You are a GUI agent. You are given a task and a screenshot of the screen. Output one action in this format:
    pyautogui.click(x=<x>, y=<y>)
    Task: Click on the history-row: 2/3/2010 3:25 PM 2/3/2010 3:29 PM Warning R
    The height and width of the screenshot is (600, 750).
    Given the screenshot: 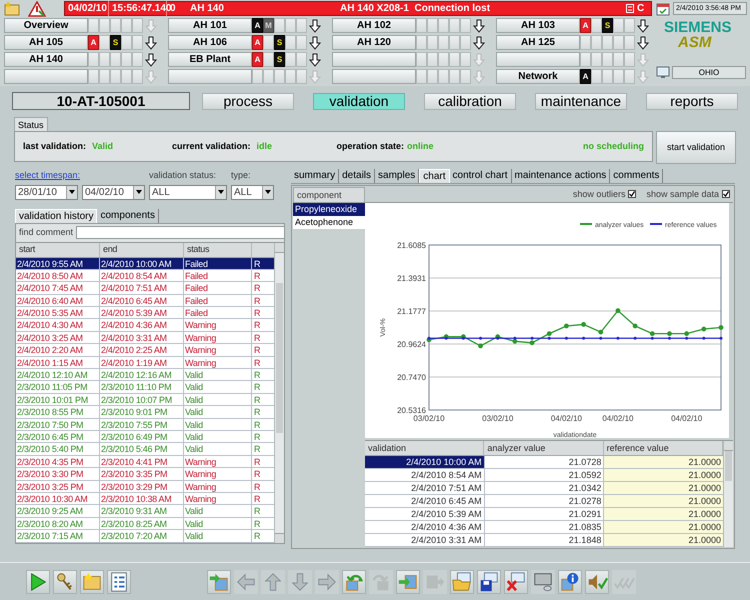 What is the action you would take?
    pyautogui.click(x=145, y=486)
    